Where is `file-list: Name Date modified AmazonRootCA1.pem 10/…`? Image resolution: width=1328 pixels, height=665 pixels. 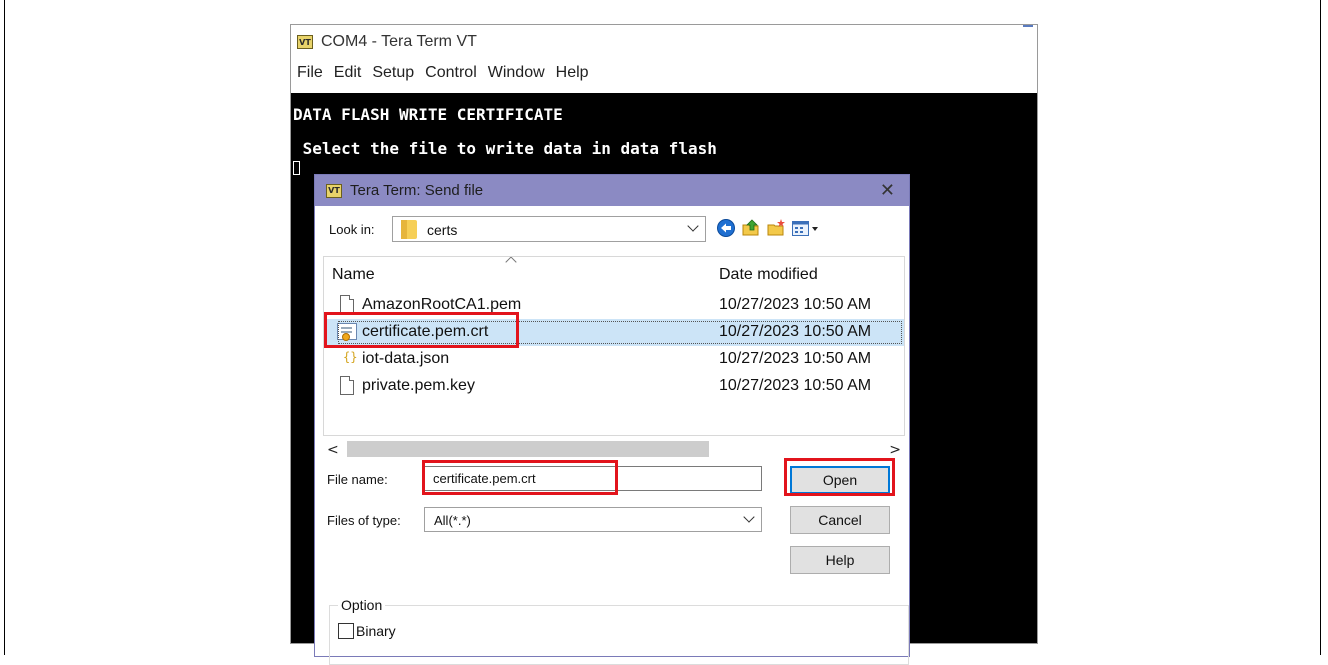
file-list: Name Date modified AmazonRootCA1.pem 10/… is located at coordinates (614, 346).